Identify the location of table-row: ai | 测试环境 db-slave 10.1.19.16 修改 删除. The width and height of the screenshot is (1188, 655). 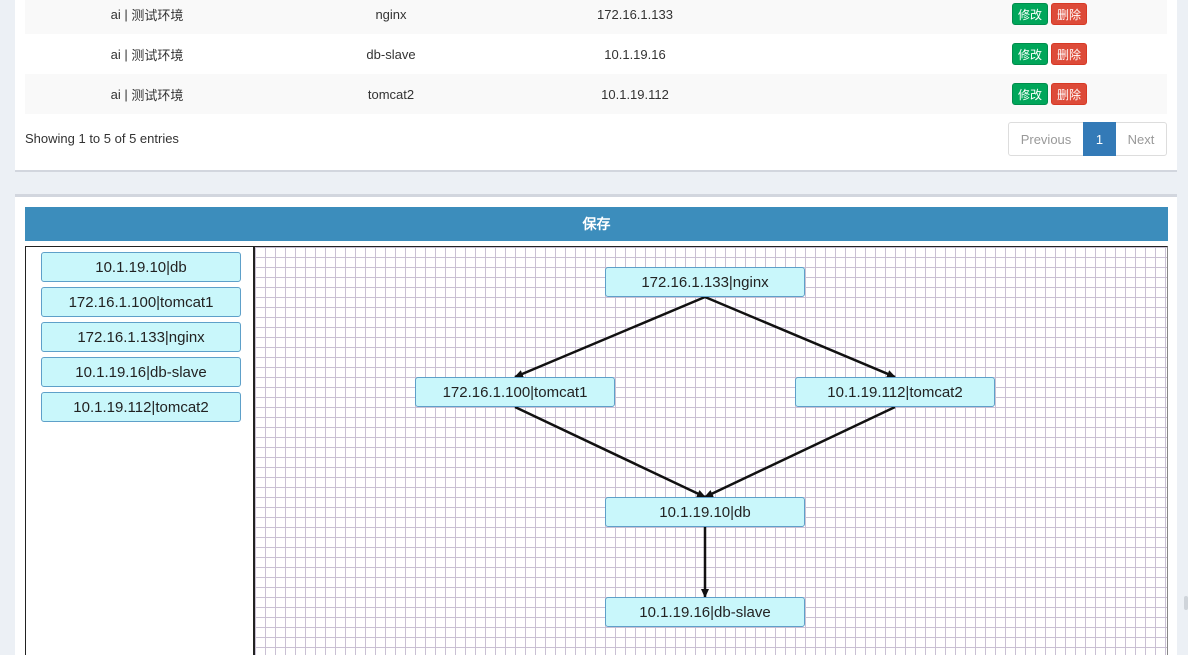
(596, 54).